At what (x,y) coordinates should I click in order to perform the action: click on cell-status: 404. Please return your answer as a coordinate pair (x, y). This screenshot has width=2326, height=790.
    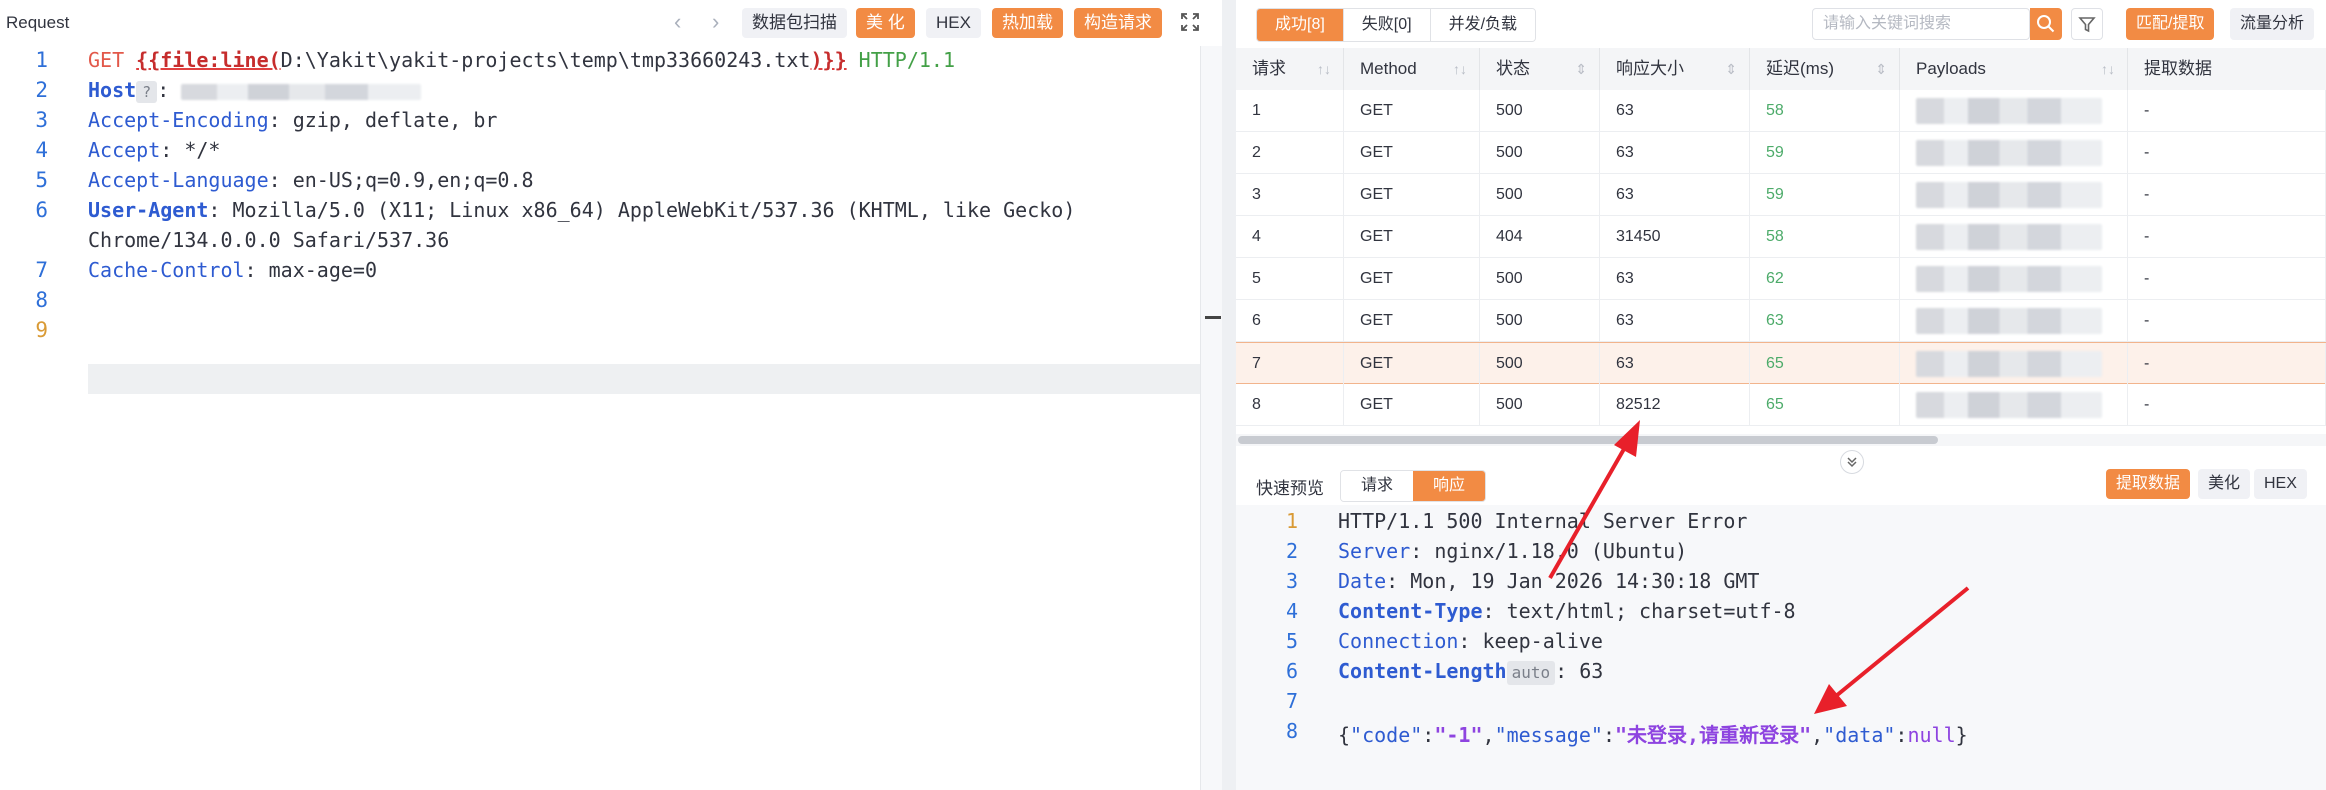
    Looking at the image, I should click on (1540, 237).